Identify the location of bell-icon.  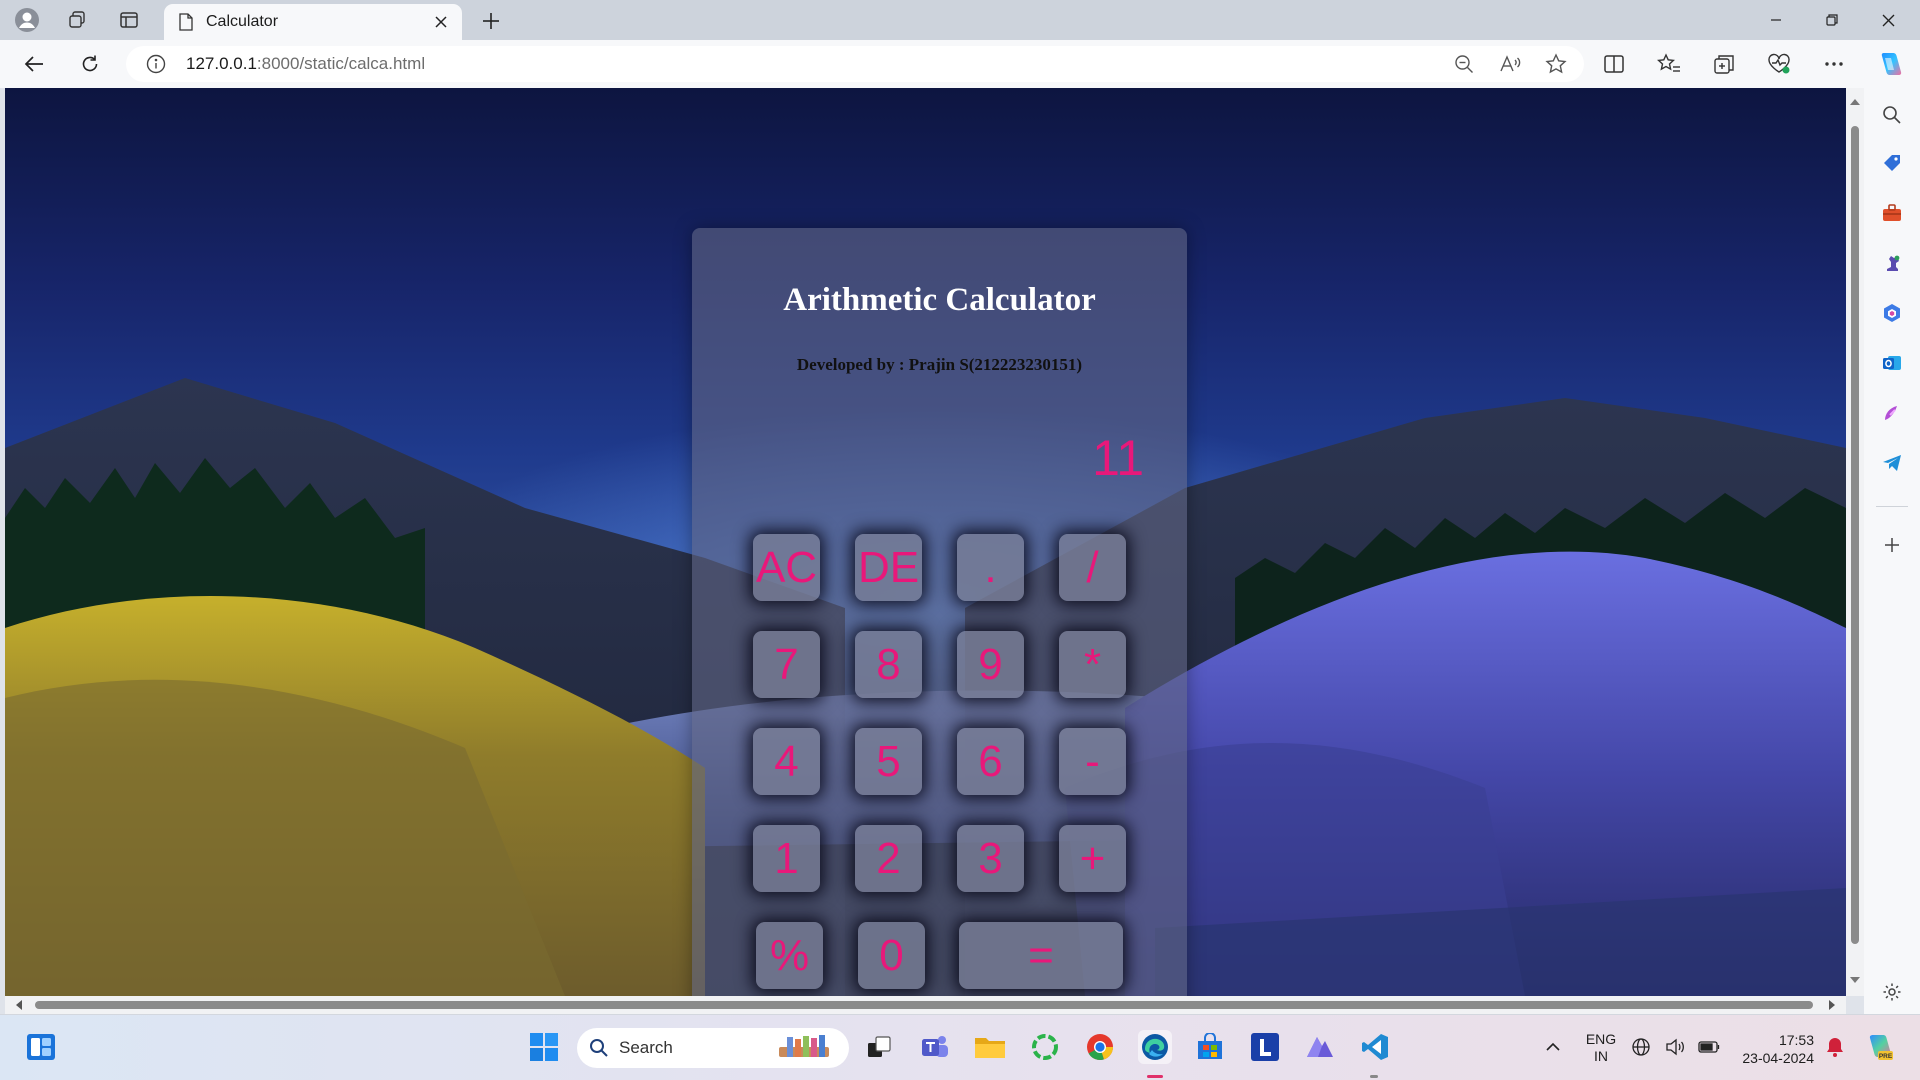
(1835, 1047).